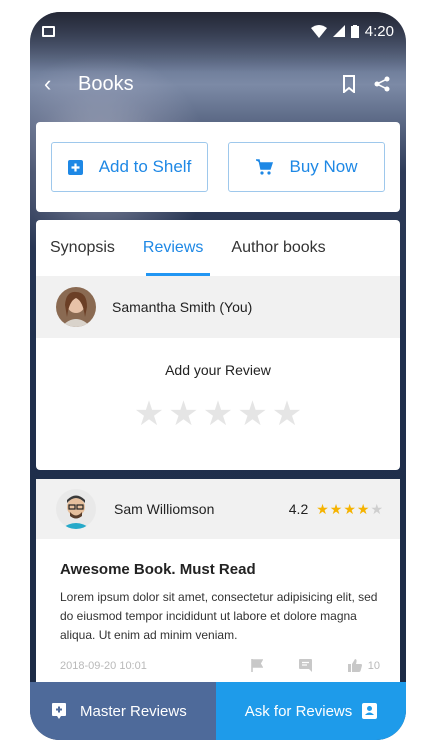 This screenshot has width=431, height=750. What do you see at coordinates (59, 711) in the screenshot?
I see `review-plus-icon` at bounding box center [59, 711].